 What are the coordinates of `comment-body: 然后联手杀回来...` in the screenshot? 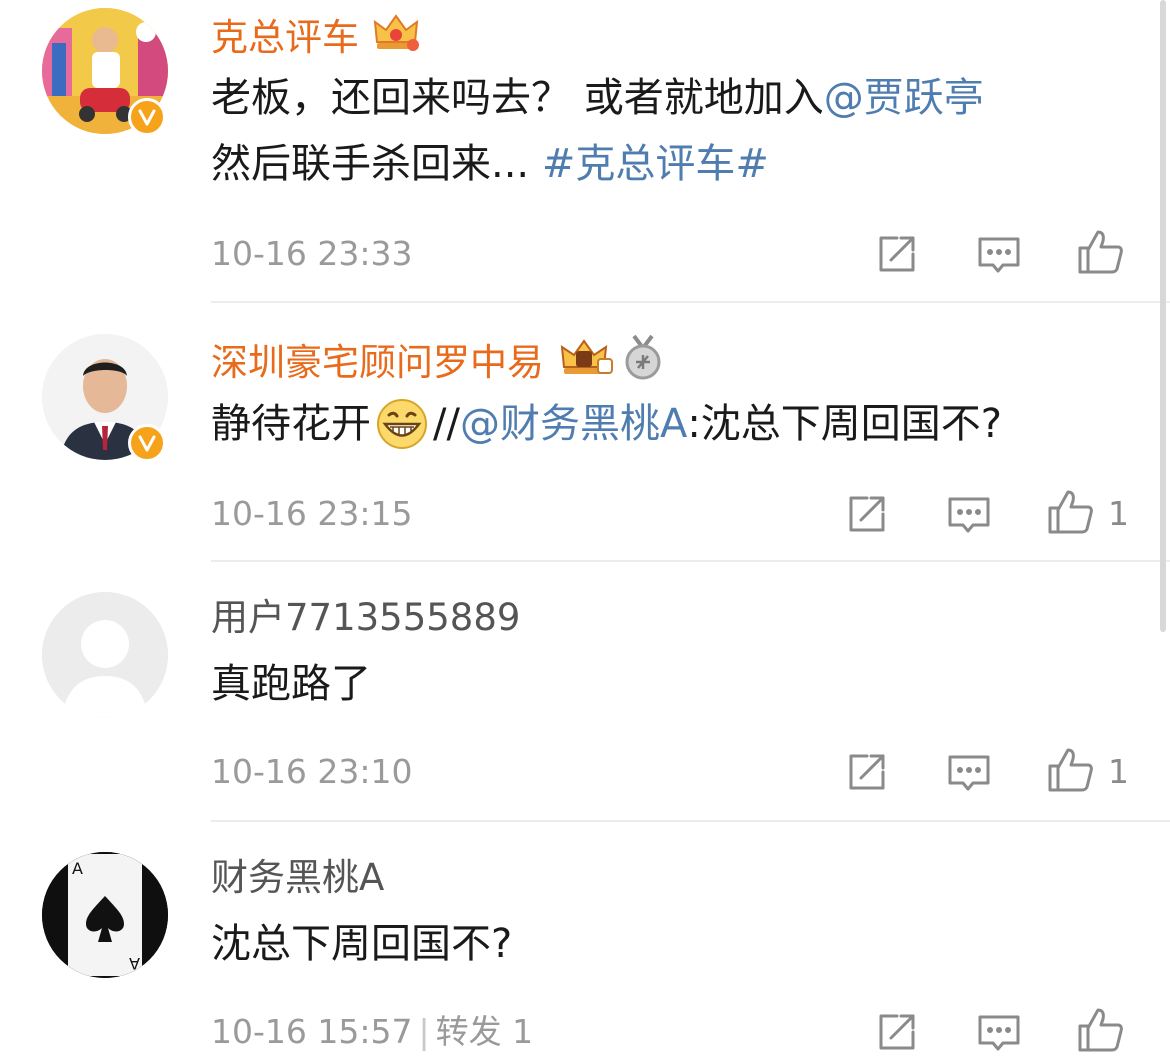 It's located at (370, 164).